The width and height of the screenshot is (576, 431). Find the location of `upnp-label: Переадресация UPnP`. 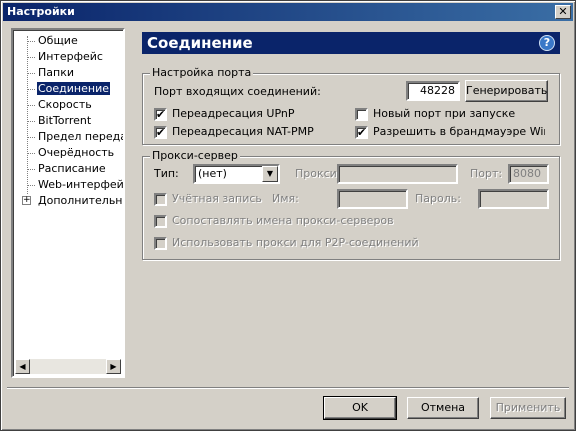

upnp-label: Переадресация UPnP is located at coordinates (233, 113).